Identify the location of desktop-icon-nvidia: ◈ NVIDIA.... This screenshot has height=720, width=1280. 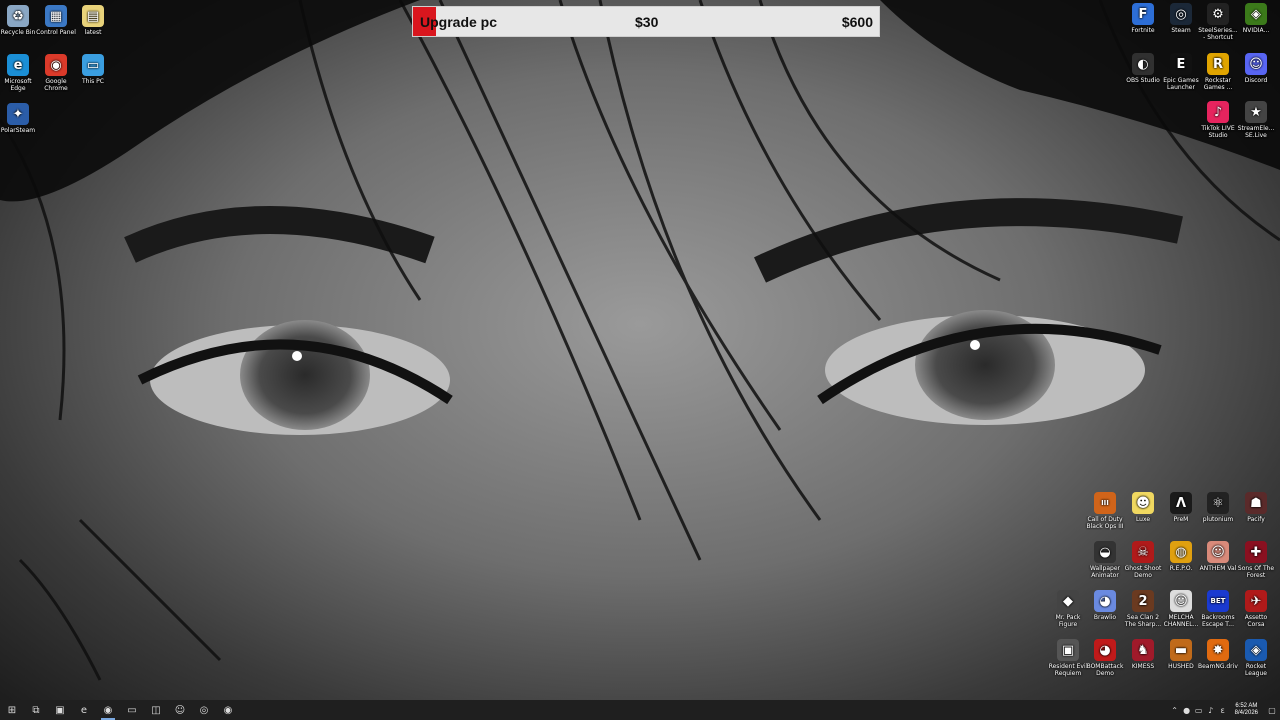
(1256, 18).